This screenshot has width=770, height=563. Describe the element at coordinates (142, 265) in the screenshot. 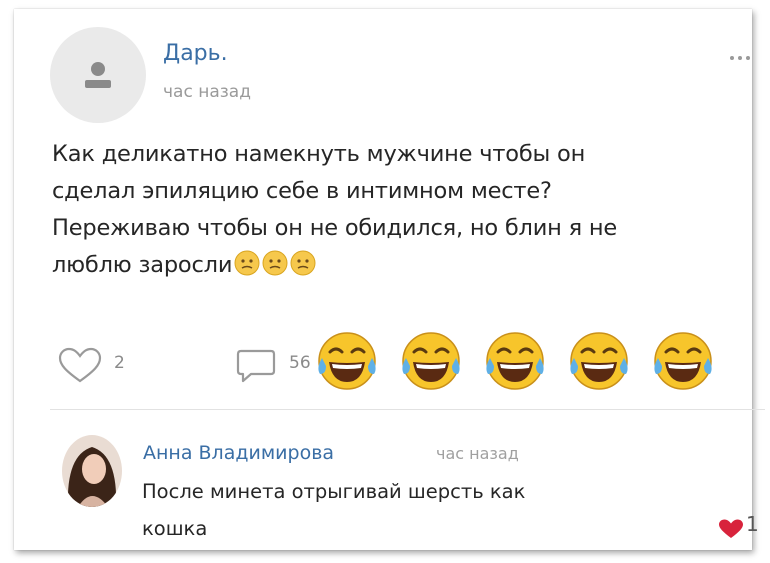

I see `post-text-segment: люблю заросли` at that location.